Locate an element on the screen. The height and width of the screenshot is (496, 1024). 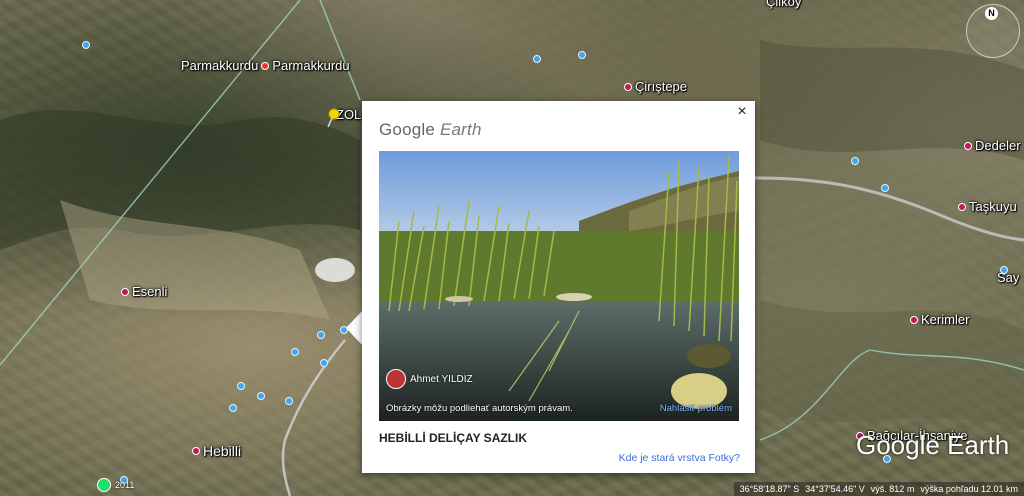
map-pin-icon is located at coordinates (265, 65).